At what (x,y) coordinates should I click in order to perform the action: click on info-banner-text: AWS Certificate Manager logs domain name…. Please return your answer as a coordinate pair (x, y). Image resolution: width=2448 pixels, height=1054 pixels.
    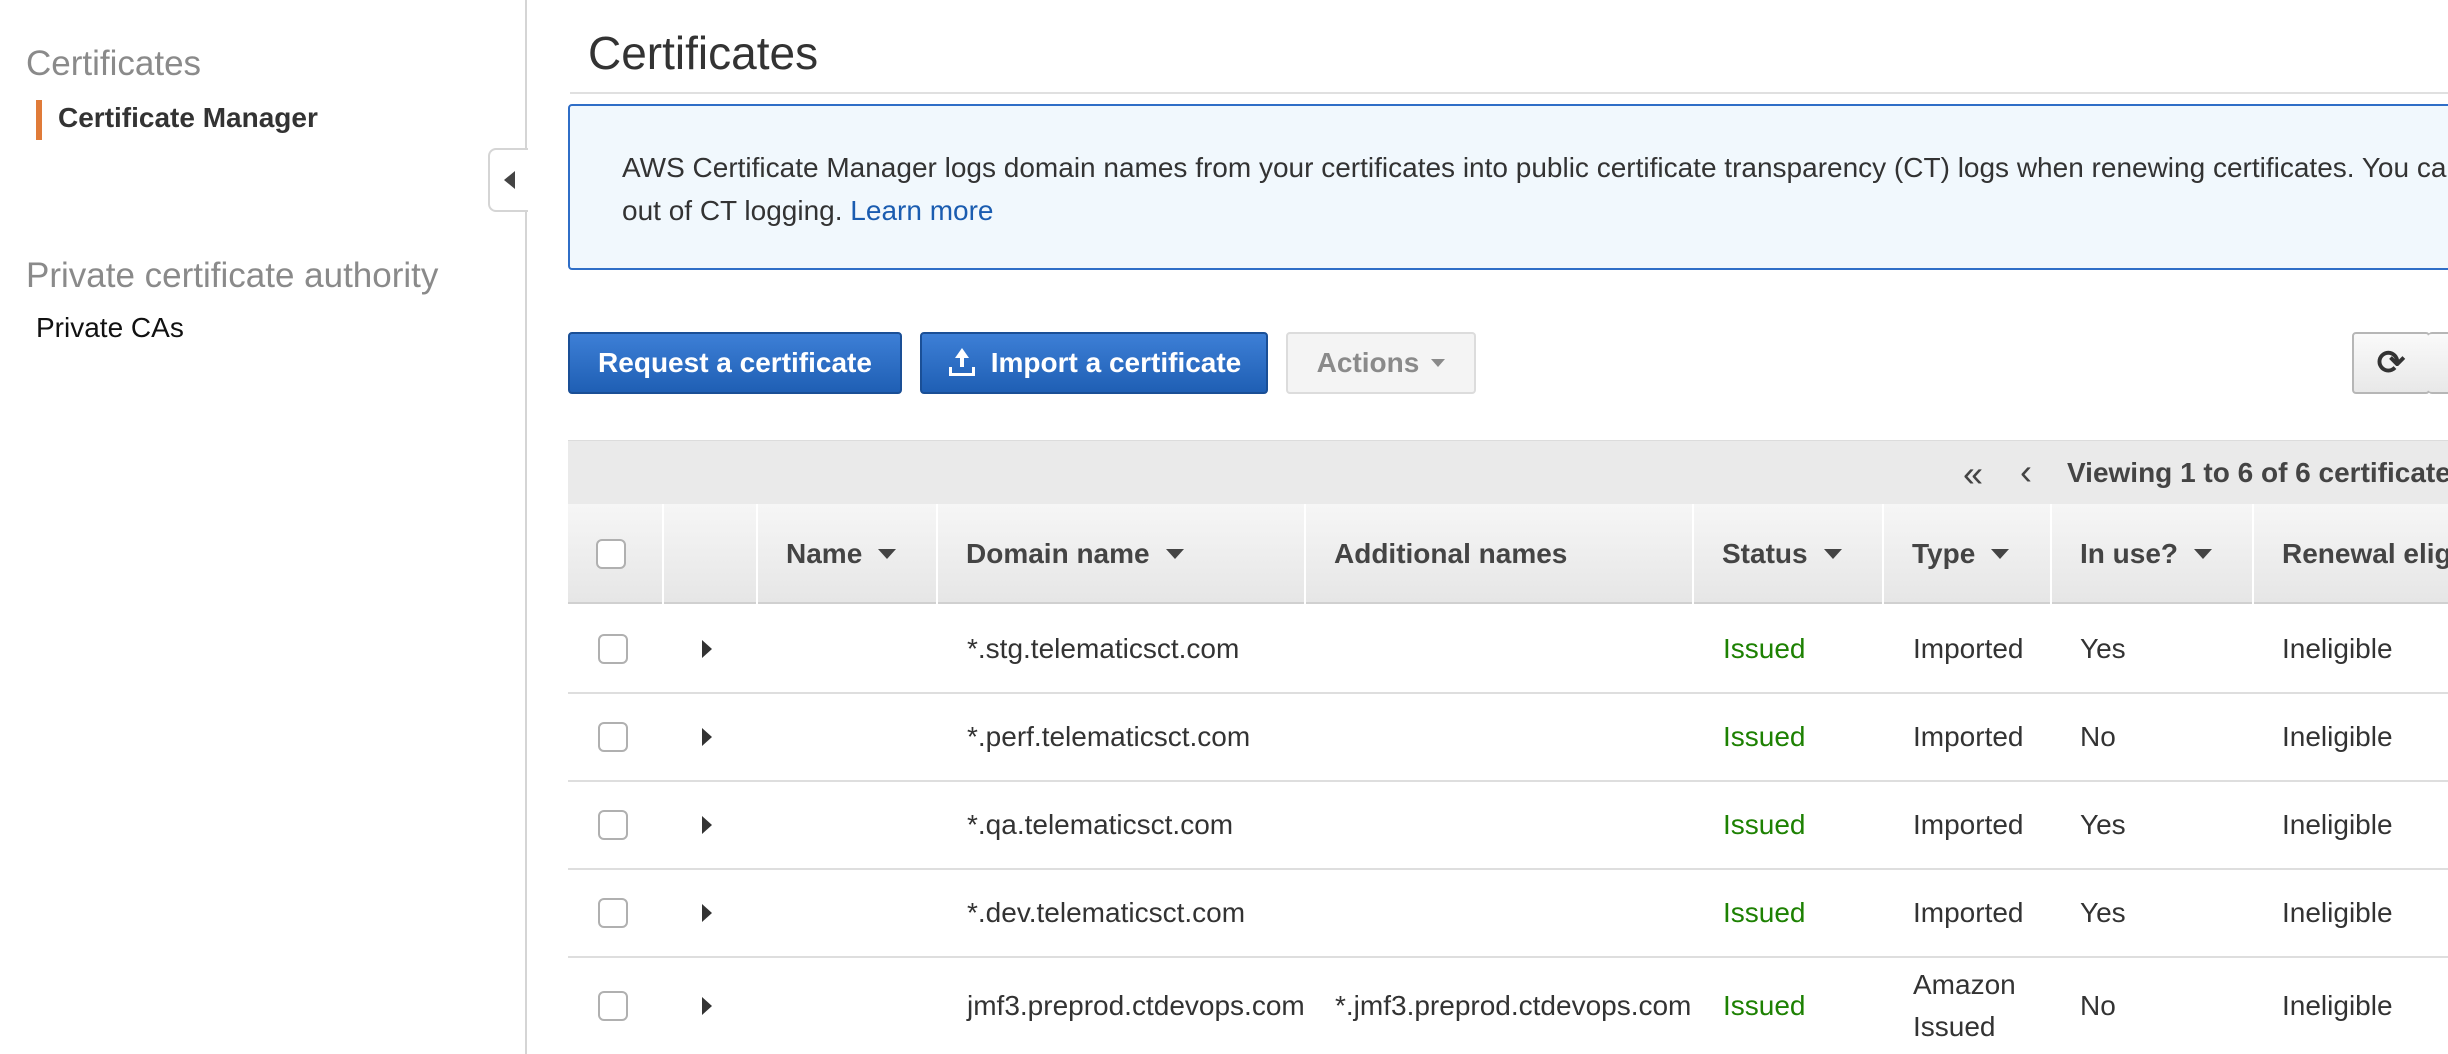
    Looking at the image, I should click on (1535, 189).